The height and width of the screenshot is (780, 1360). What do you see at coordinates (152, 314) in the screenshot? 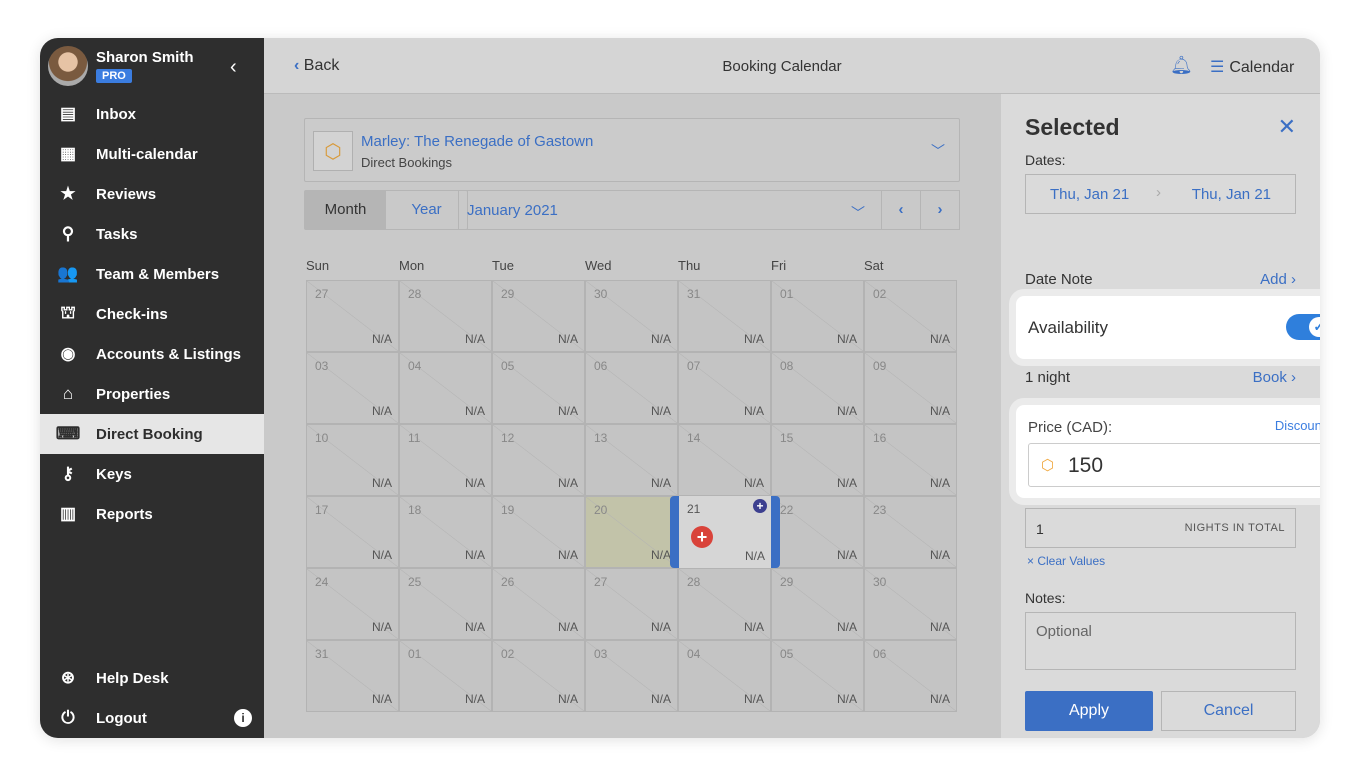
I see `sidebar-item-check-ins: ⛫ Check-ins` at bounding box center [152, 314].